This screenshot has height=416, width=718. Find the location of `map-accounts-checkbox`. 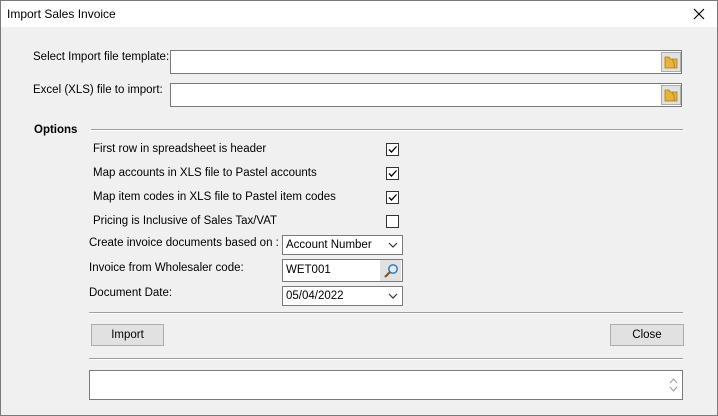

map-accounts-checkbox is located at coordinates (392, 173).